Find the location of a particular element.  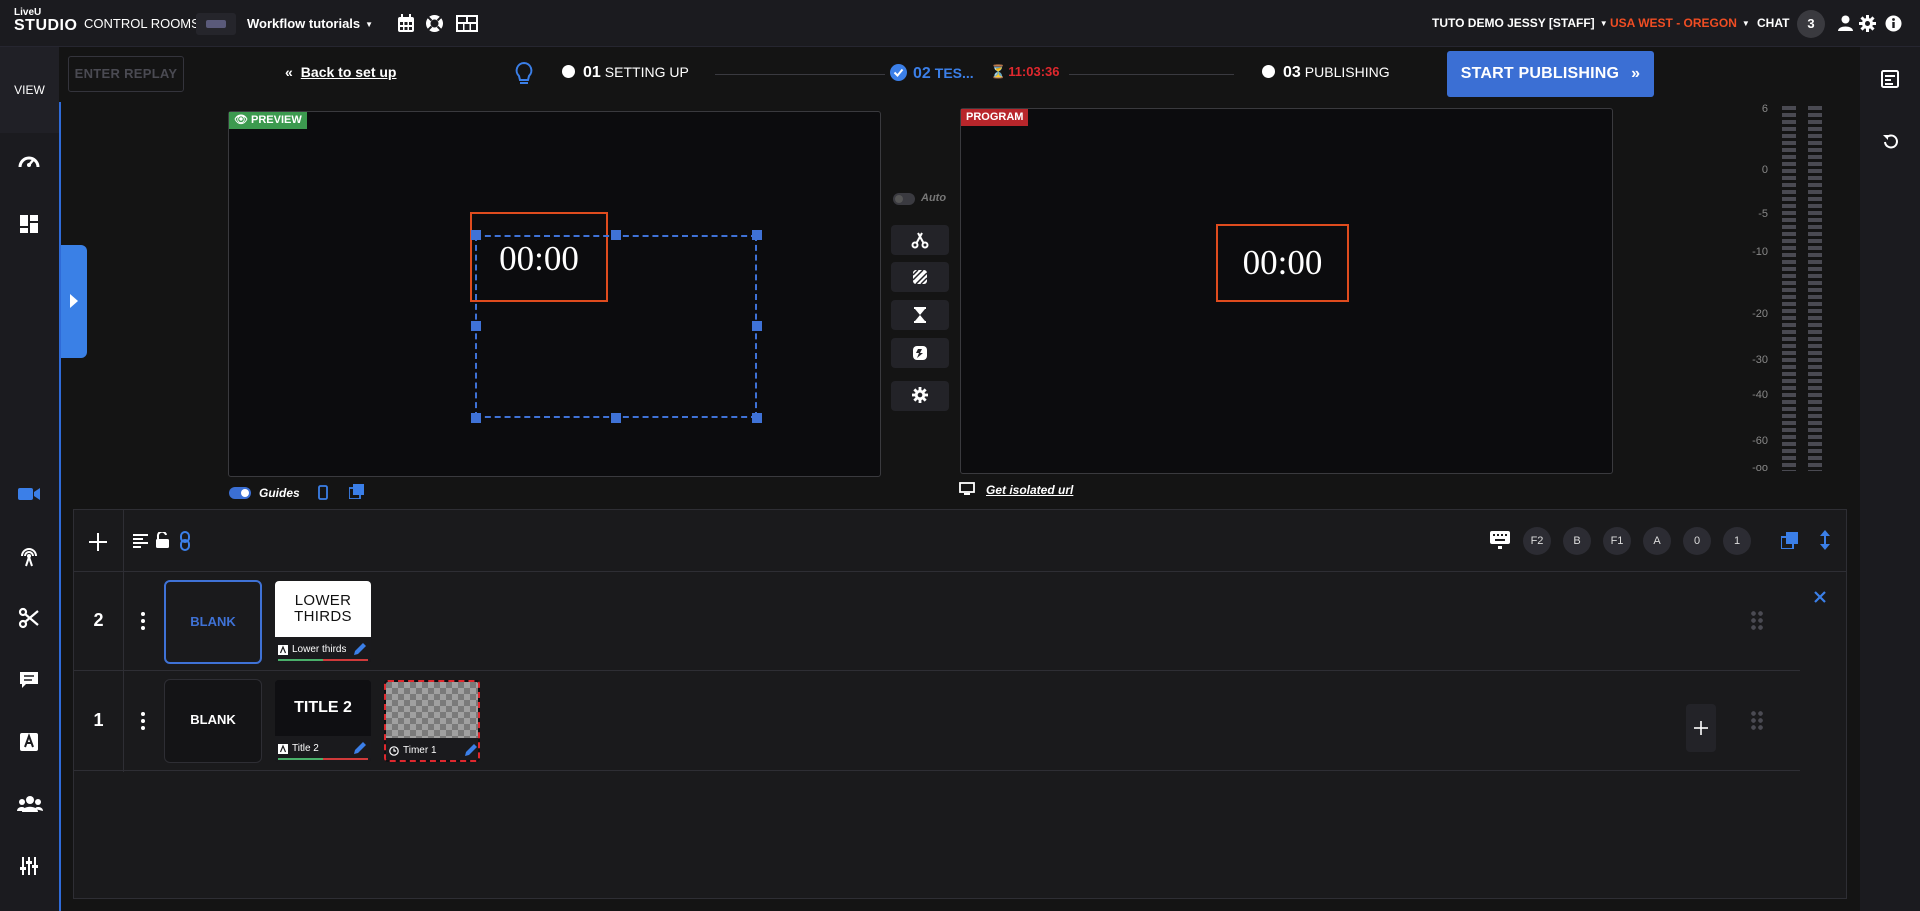

step-publishing: 03 PUBLISHING is located at coordinates (1326, 73).